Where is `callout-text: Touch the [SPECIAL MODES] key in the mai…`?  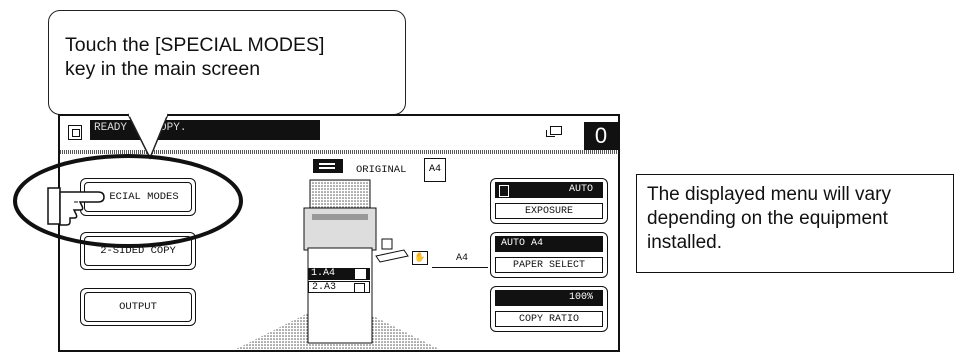
callout-text: Touch the [SPECIAL MODES] key in the mai… is located at coordinates (195, 57).